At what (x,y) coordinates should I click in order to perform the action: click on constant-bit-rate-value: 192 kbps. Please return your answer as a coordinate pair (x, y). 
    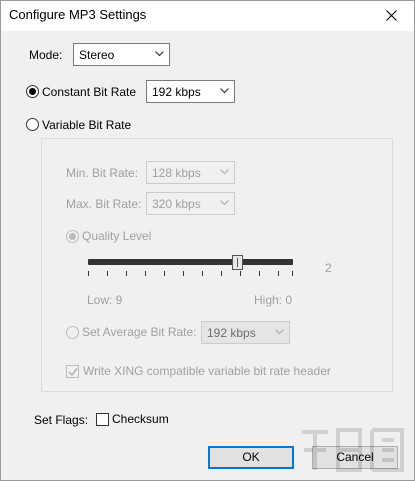
    Looking at the image, I should click on (176, 92).